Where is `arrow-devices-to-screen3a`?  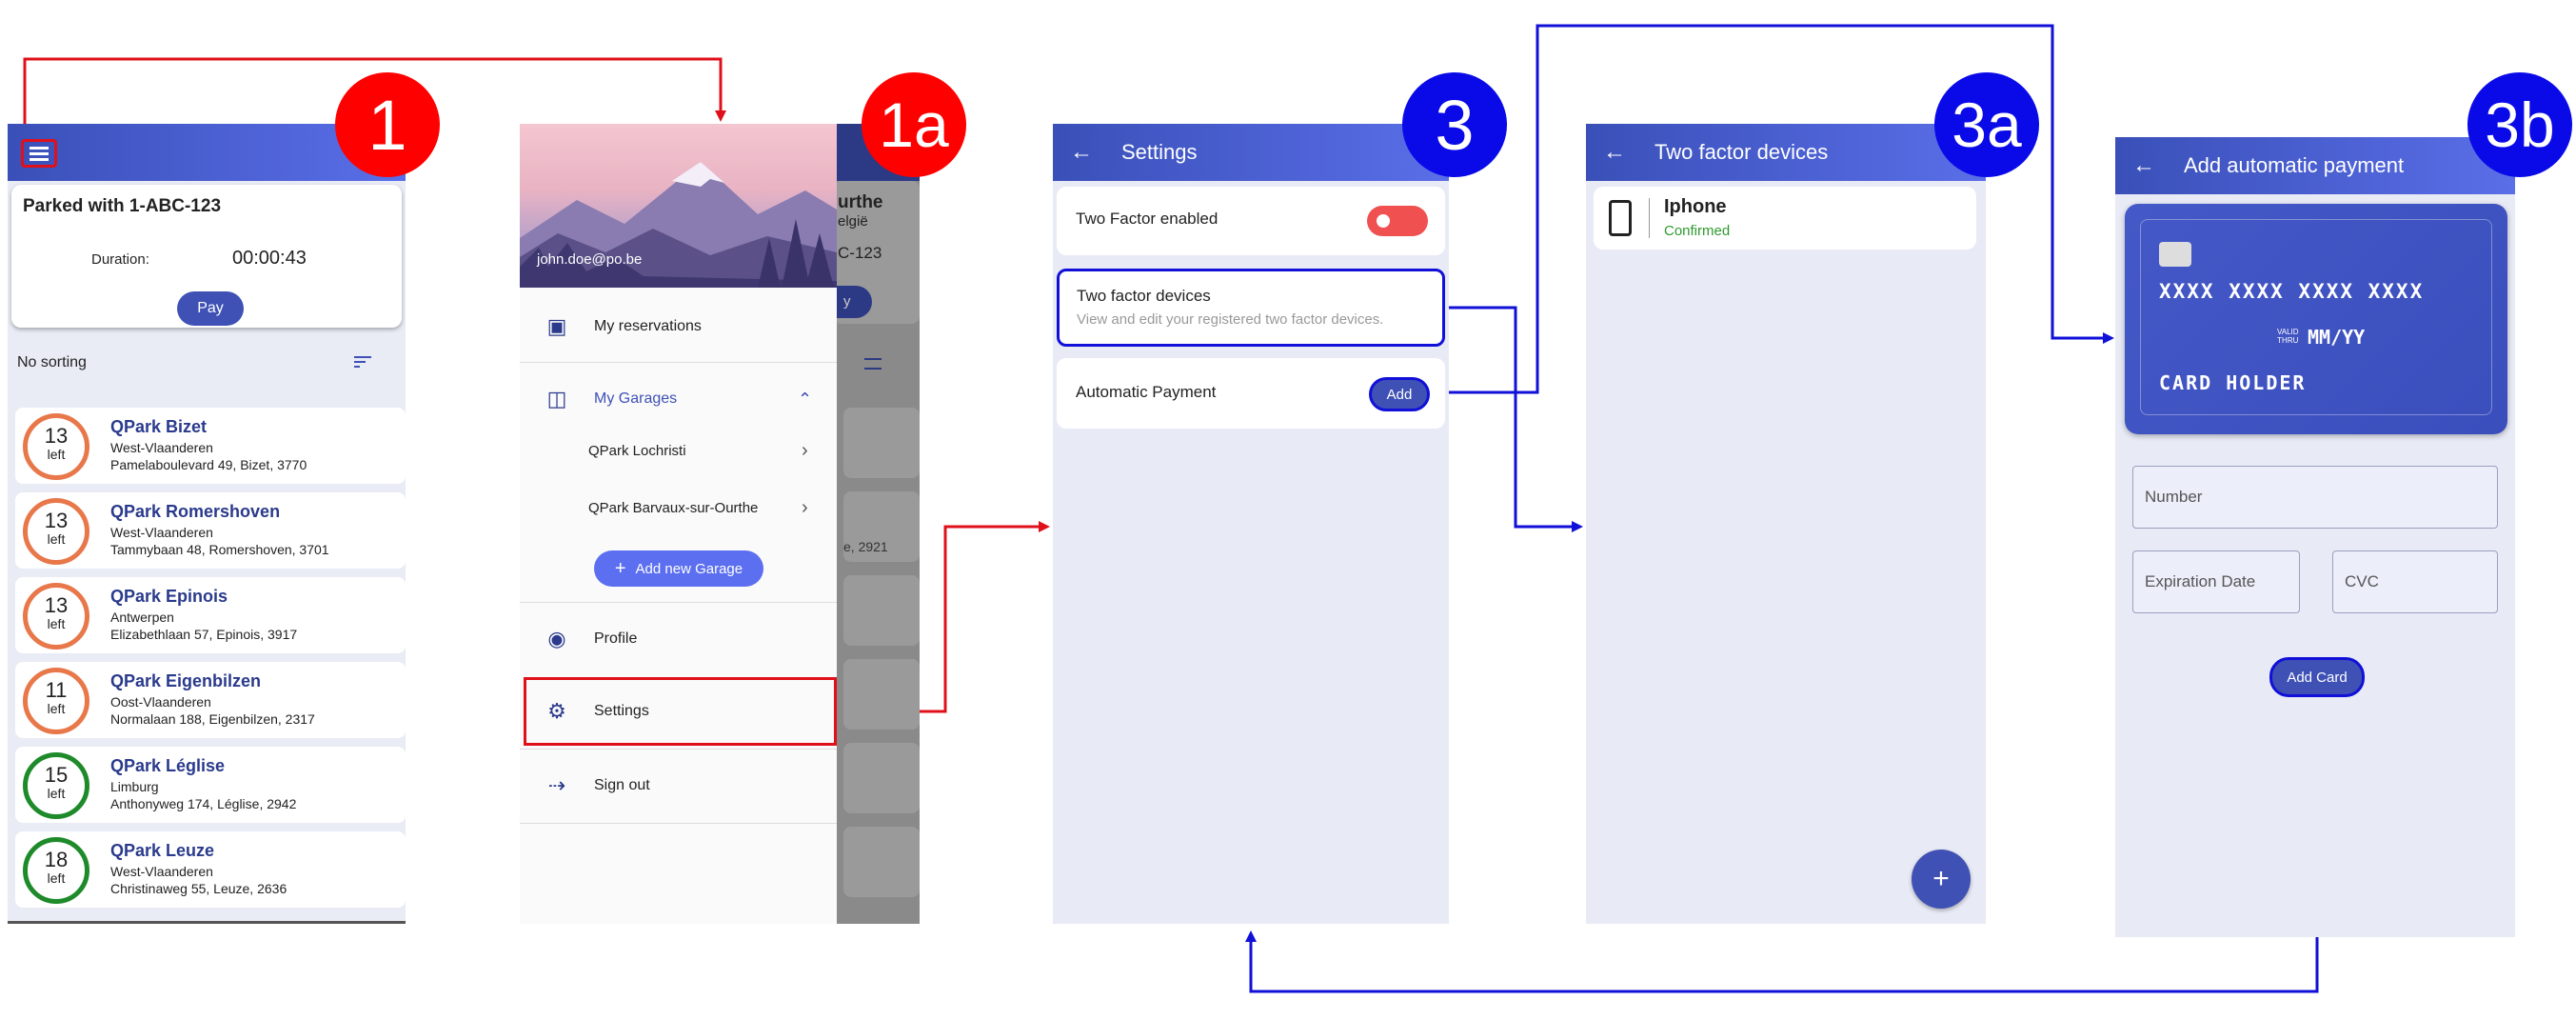
arrow-devices-to-screen3a is located at coordinates (1515, 419).